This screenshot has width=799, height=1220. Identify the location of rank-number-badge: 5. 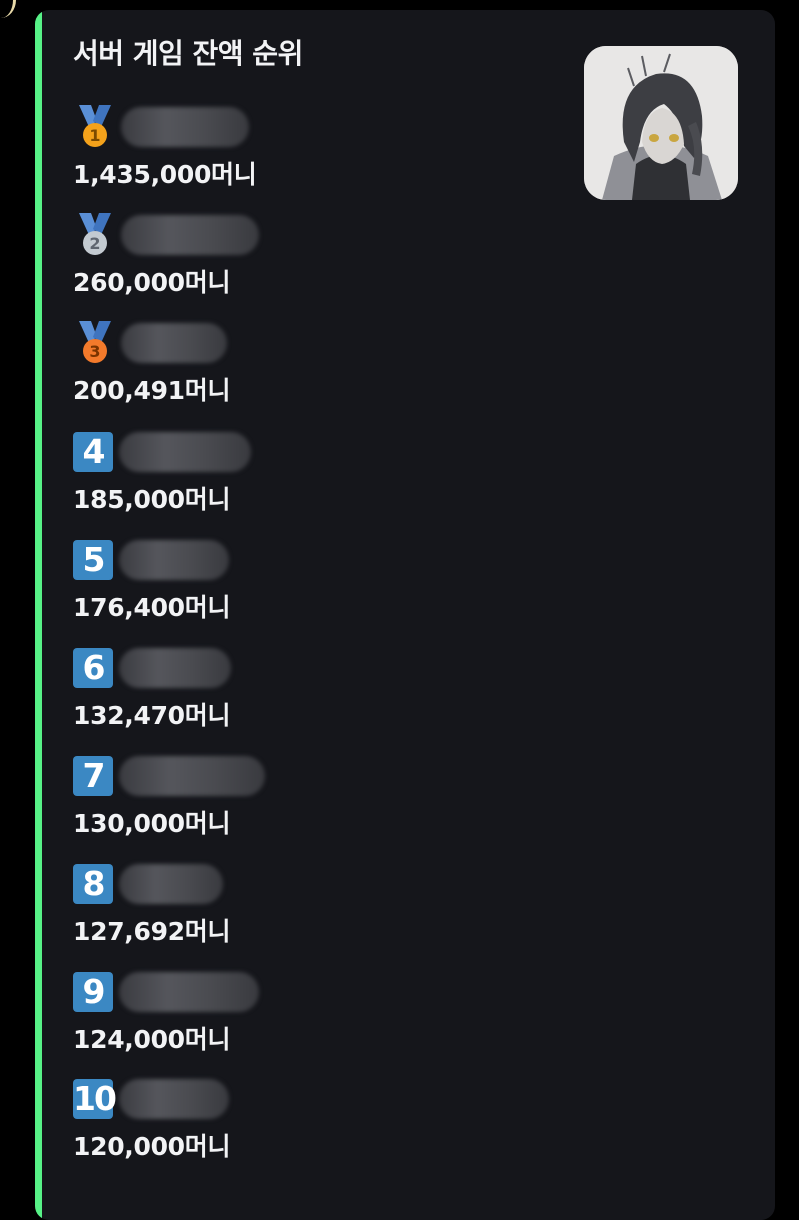
(93, 560).